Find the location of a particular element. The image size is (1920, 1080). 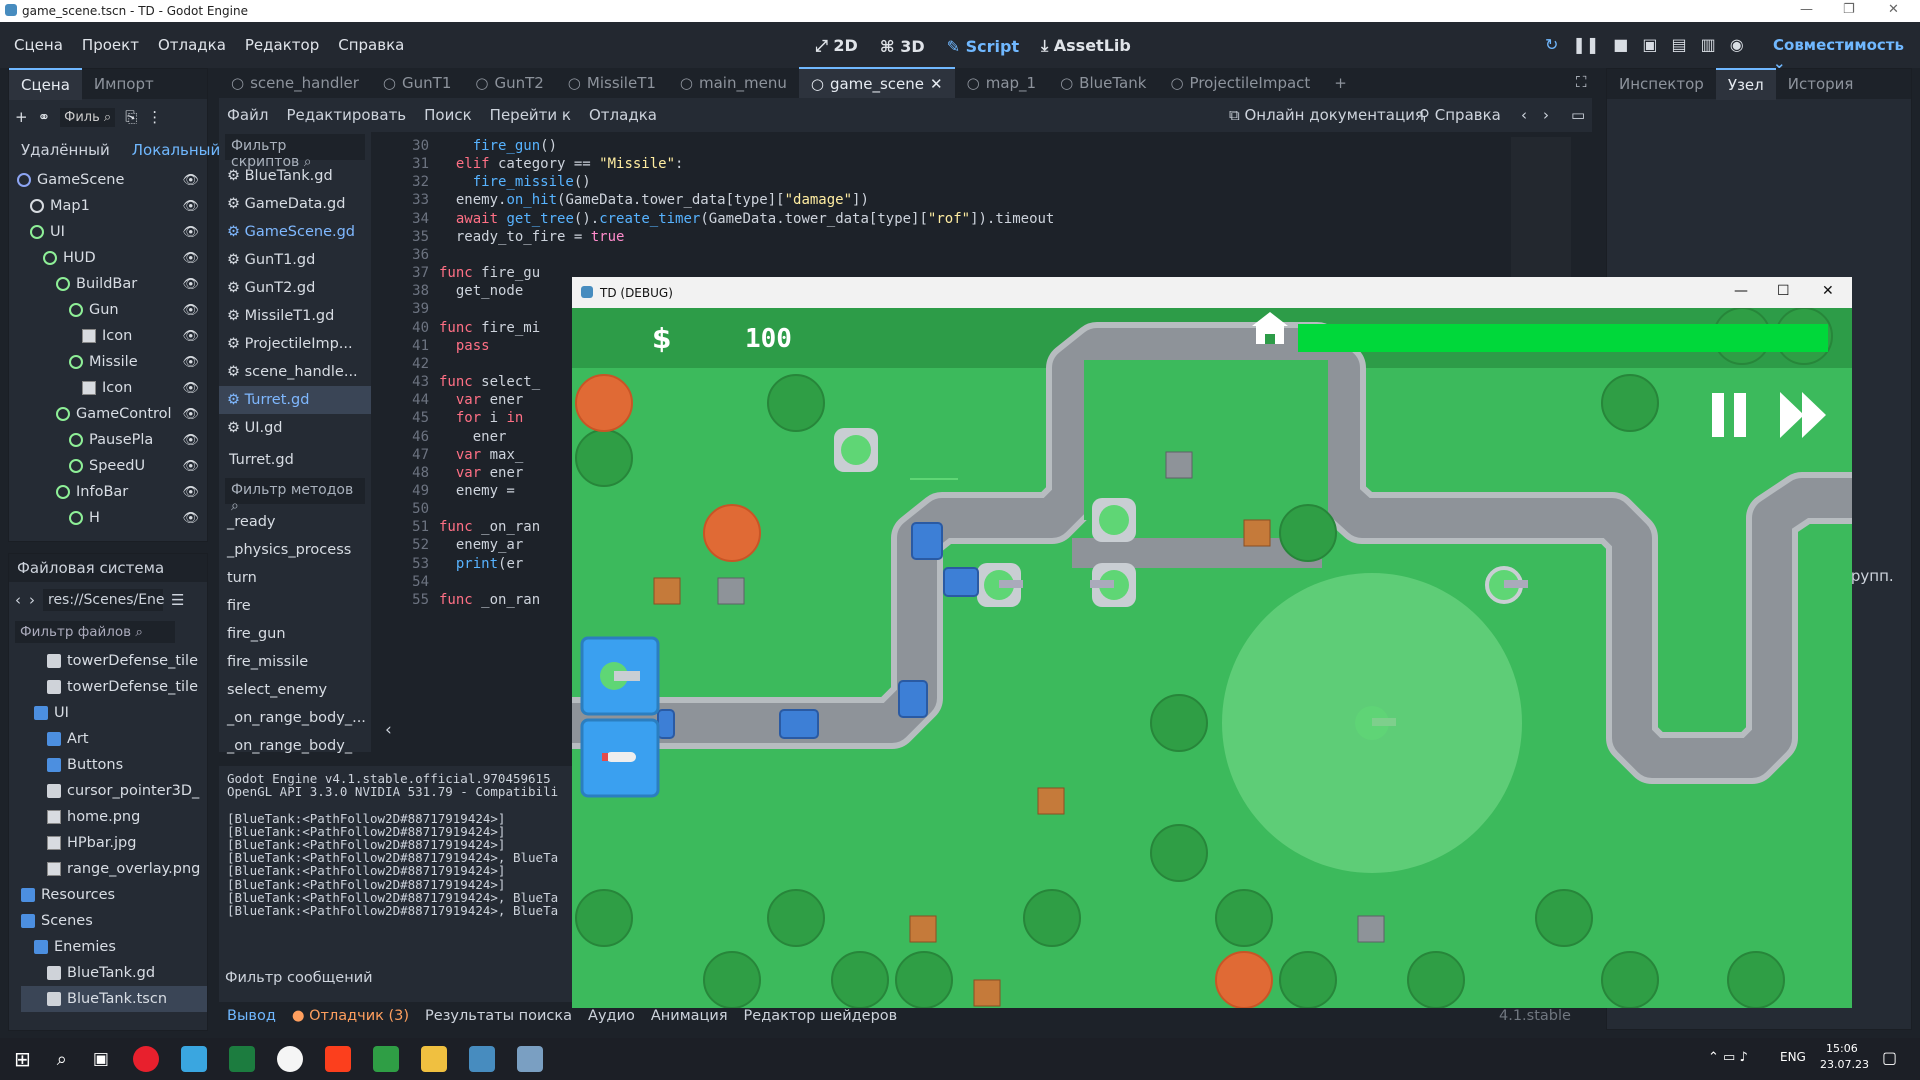

movie-icon: ◉ is located at coordinates (1737, 44).